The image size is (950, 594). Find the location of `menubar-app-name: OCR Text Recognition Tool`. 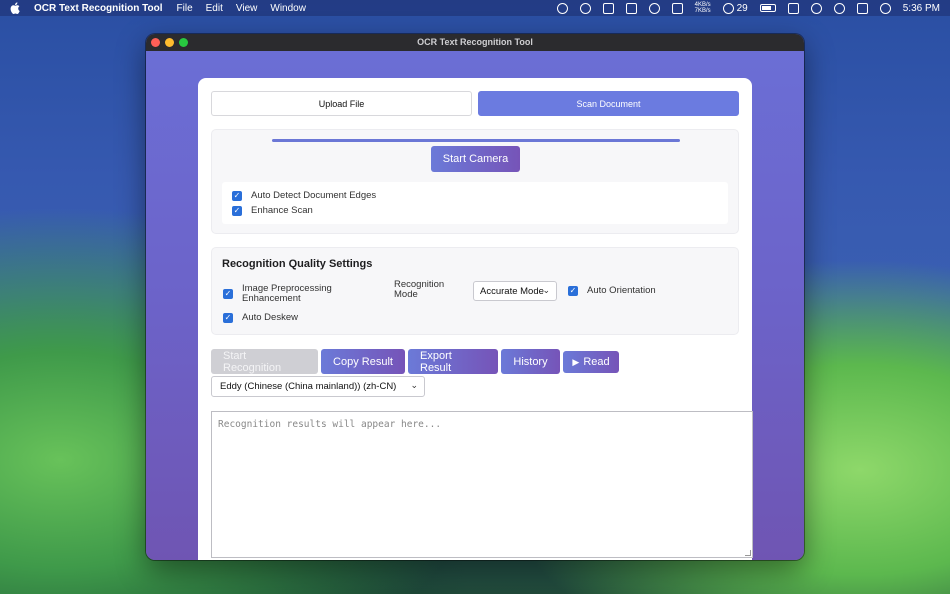

menubar-app-name: OCR Text Recognition Tool is located at coordinates (98, 8).